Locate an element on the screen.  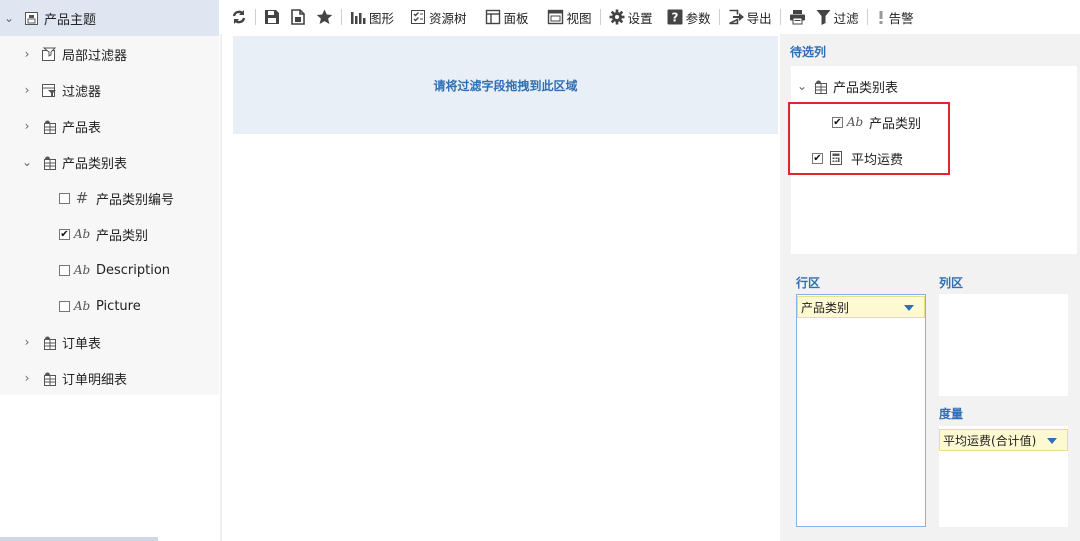
highlight-annotation-box is located at coordinates (869, 138).